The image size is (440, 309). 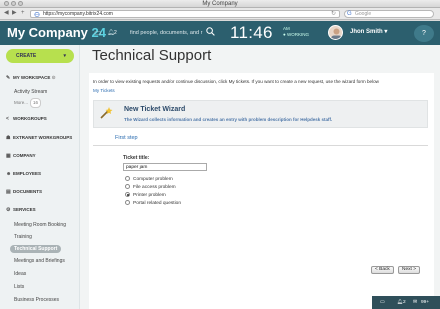 I want to click on sidebar-group-workgroups: < WORKGROUPS, so click(x=26, y=119).